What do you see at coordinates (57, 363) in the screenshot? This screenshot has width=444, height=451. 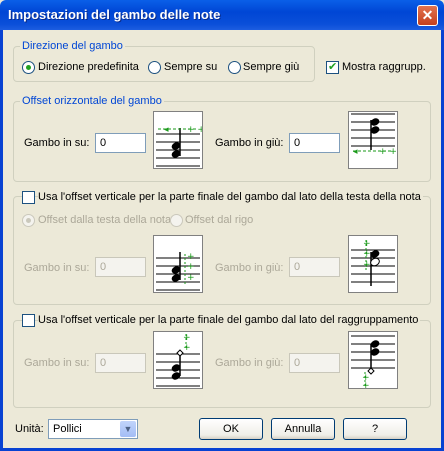 I see `vertical-beam-up-label: Gambo in su:` at bounding box center [57, 363].